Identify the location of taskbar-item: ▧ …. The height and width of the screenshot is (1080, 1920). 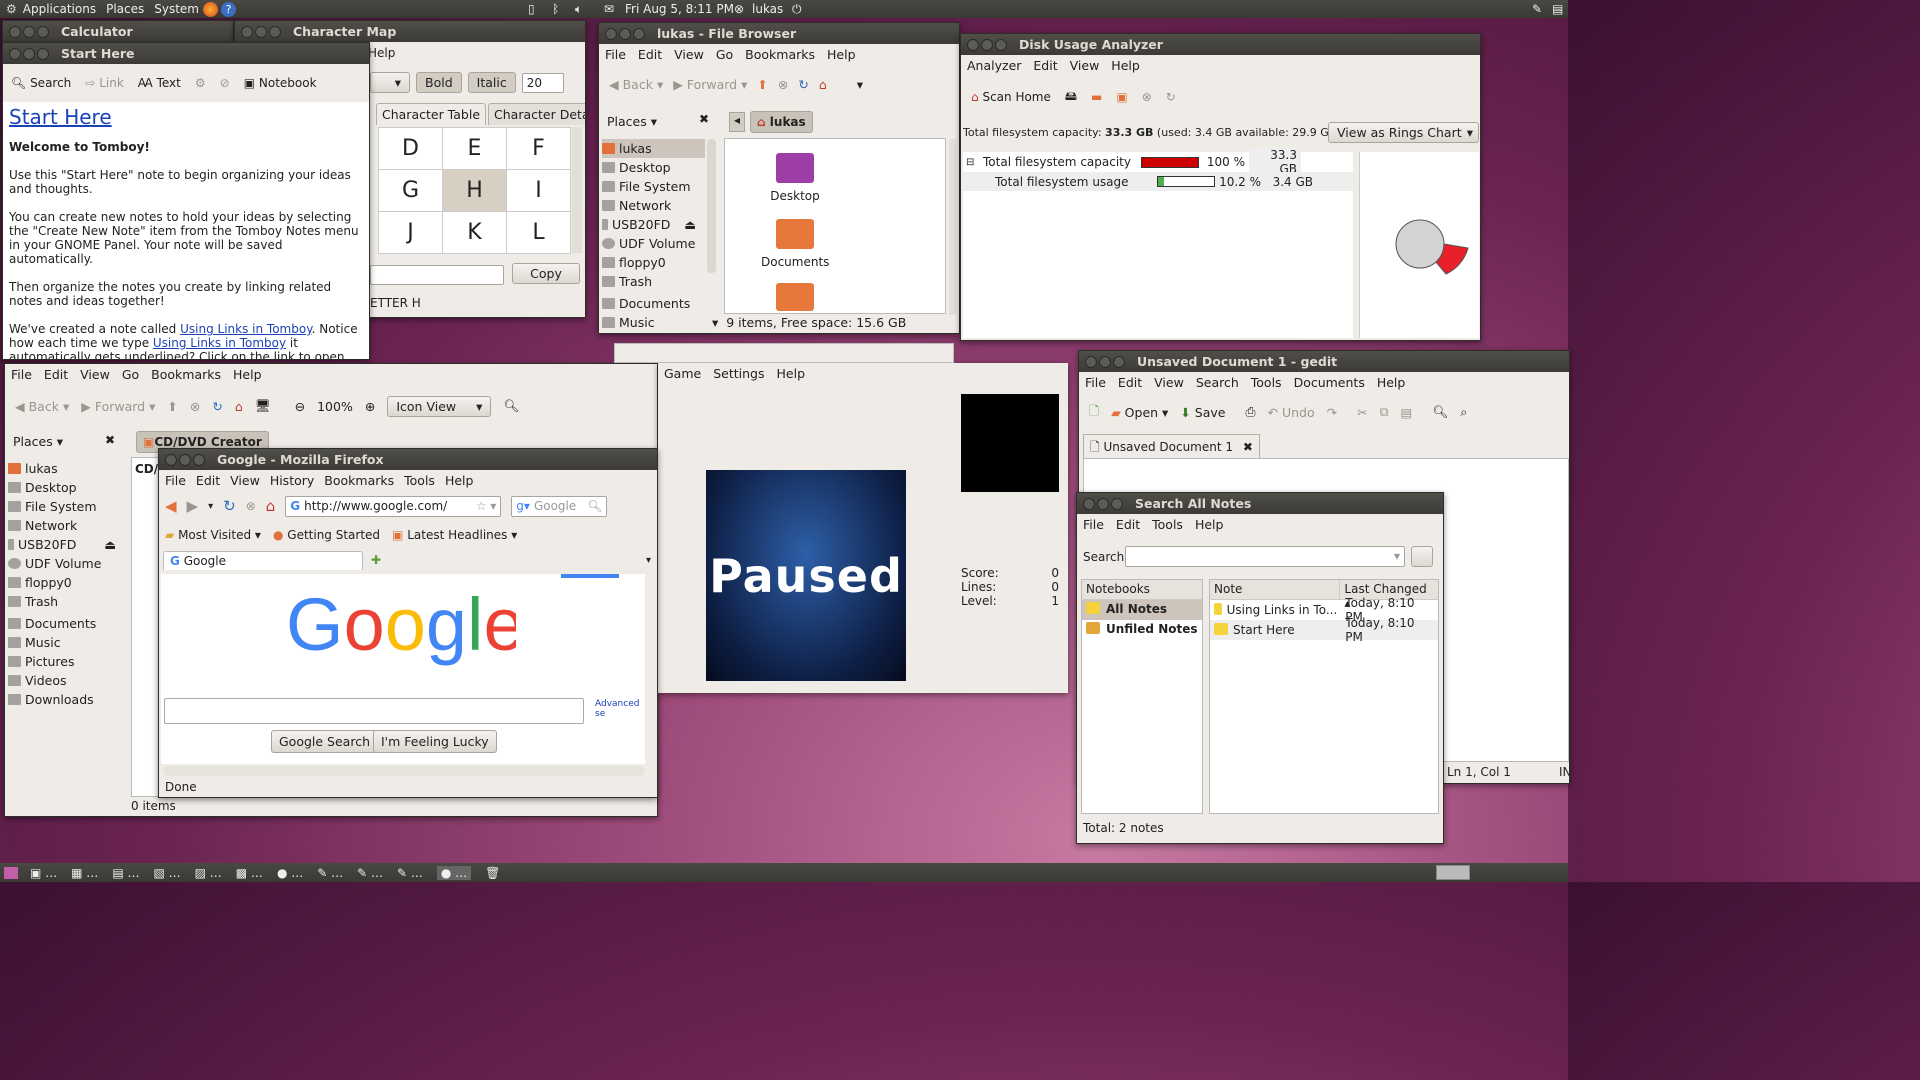
(166, 873).